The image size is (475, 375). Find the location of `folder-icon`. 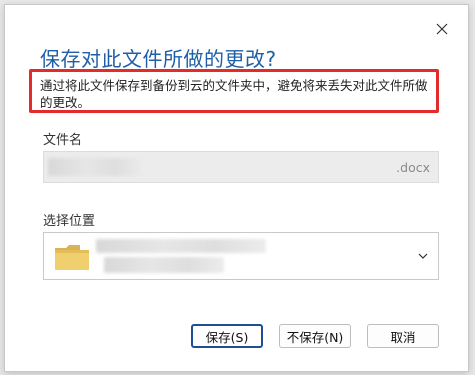

folder-icon is located at coordinates (72, 257).